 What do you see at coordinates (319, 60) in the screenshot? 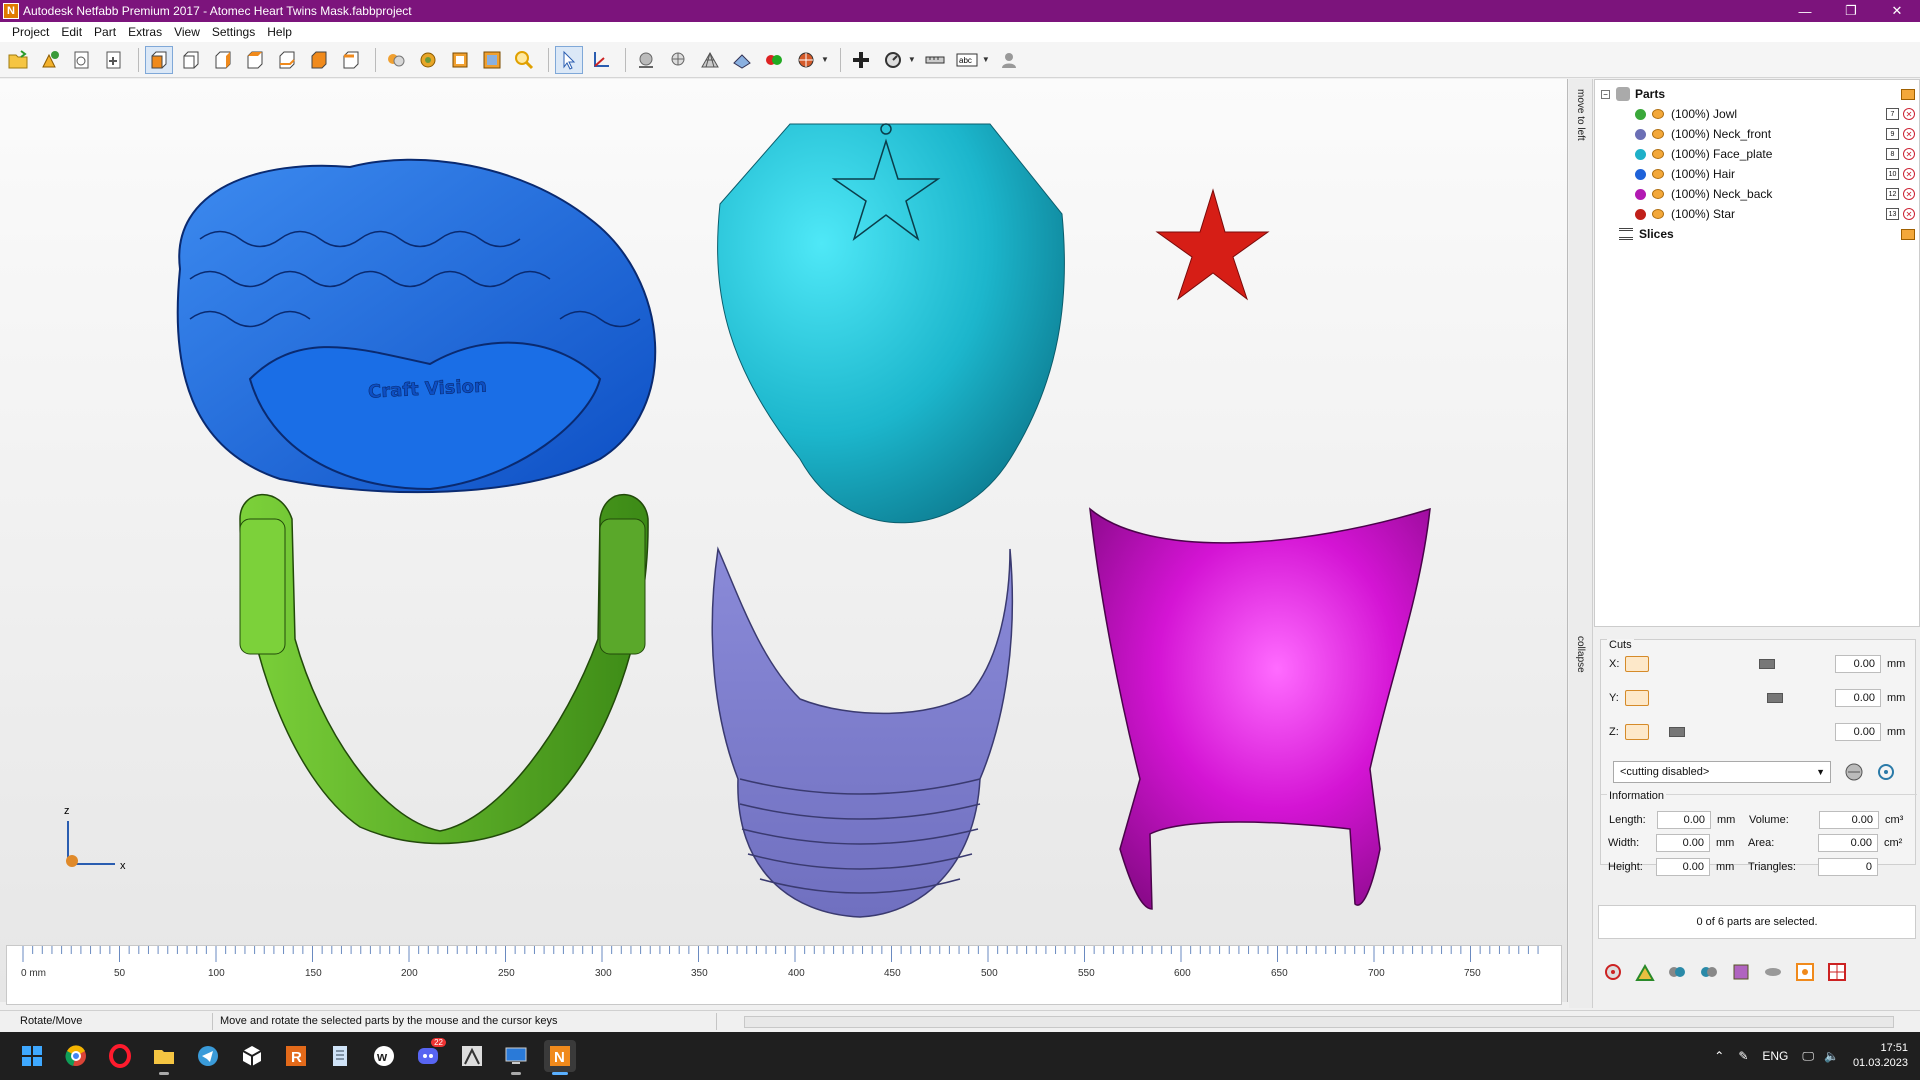
I see `view-bottom-button` at bounding box center [319, 60].